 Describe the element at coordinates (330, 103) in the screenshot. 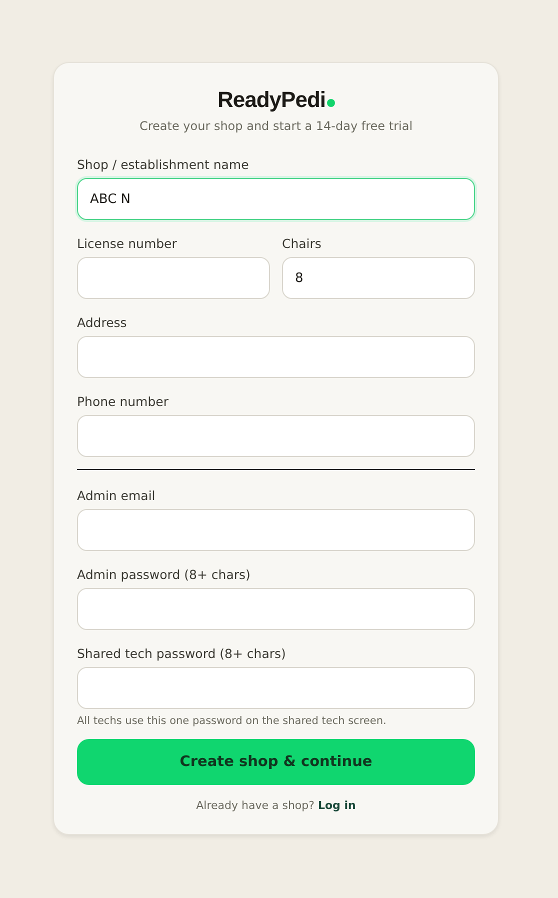

I see `logo-dot-icon` at that location.